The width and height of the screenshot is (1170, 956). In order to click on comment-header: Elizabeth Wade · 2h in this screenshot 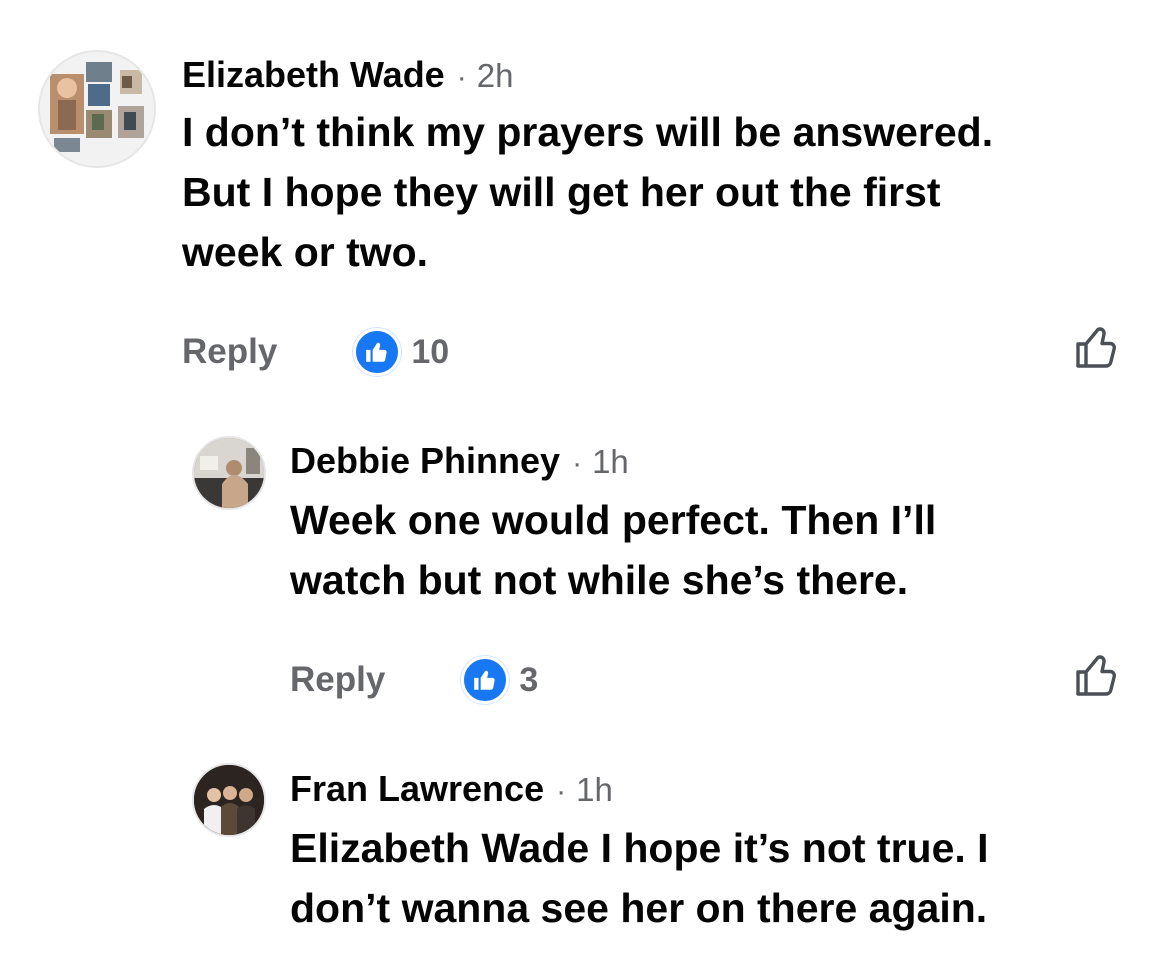, I will do `click(347, 75)`.